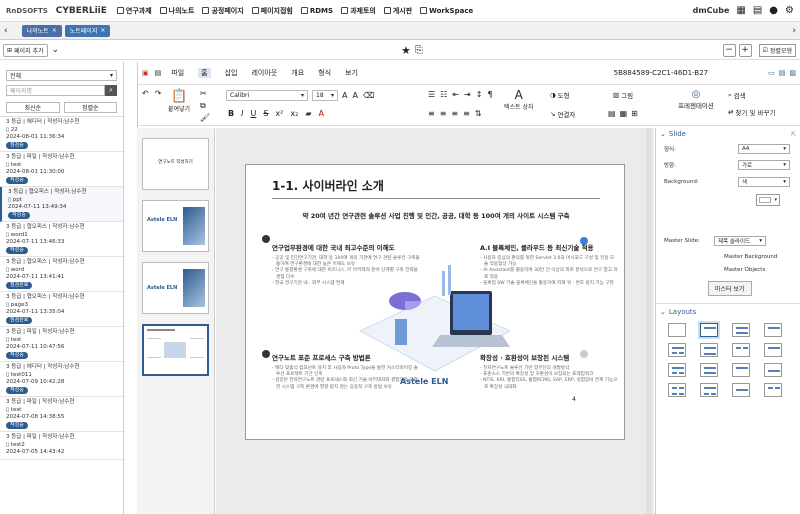 The width and height of the screenshot is (800, 514). I want to click on font-select: Calibri ▾, so click(267, 95).